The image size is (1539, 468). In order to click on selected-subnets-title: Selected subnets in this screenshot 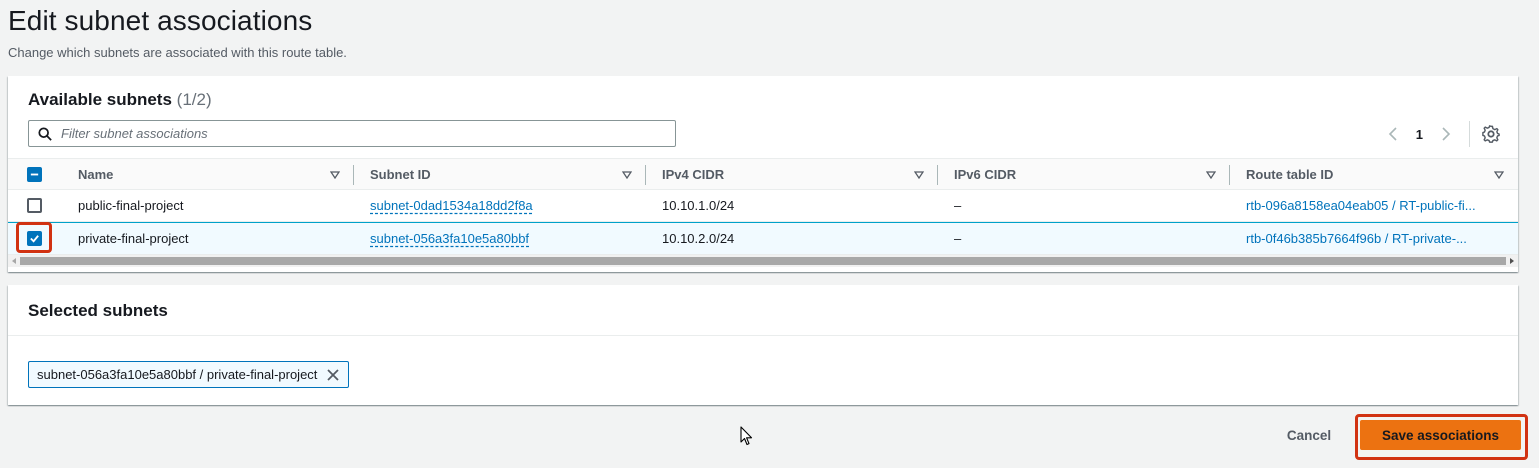, I will do `click(98, 310)`.